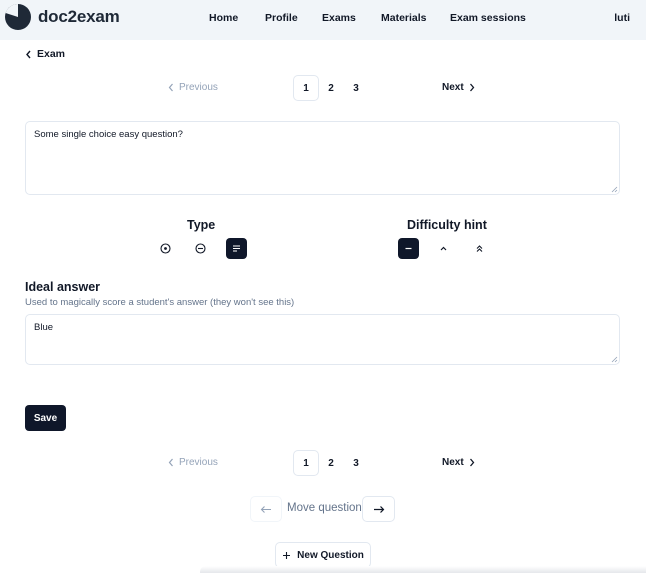  I want to click on save-button: Save, so click(45, 418).